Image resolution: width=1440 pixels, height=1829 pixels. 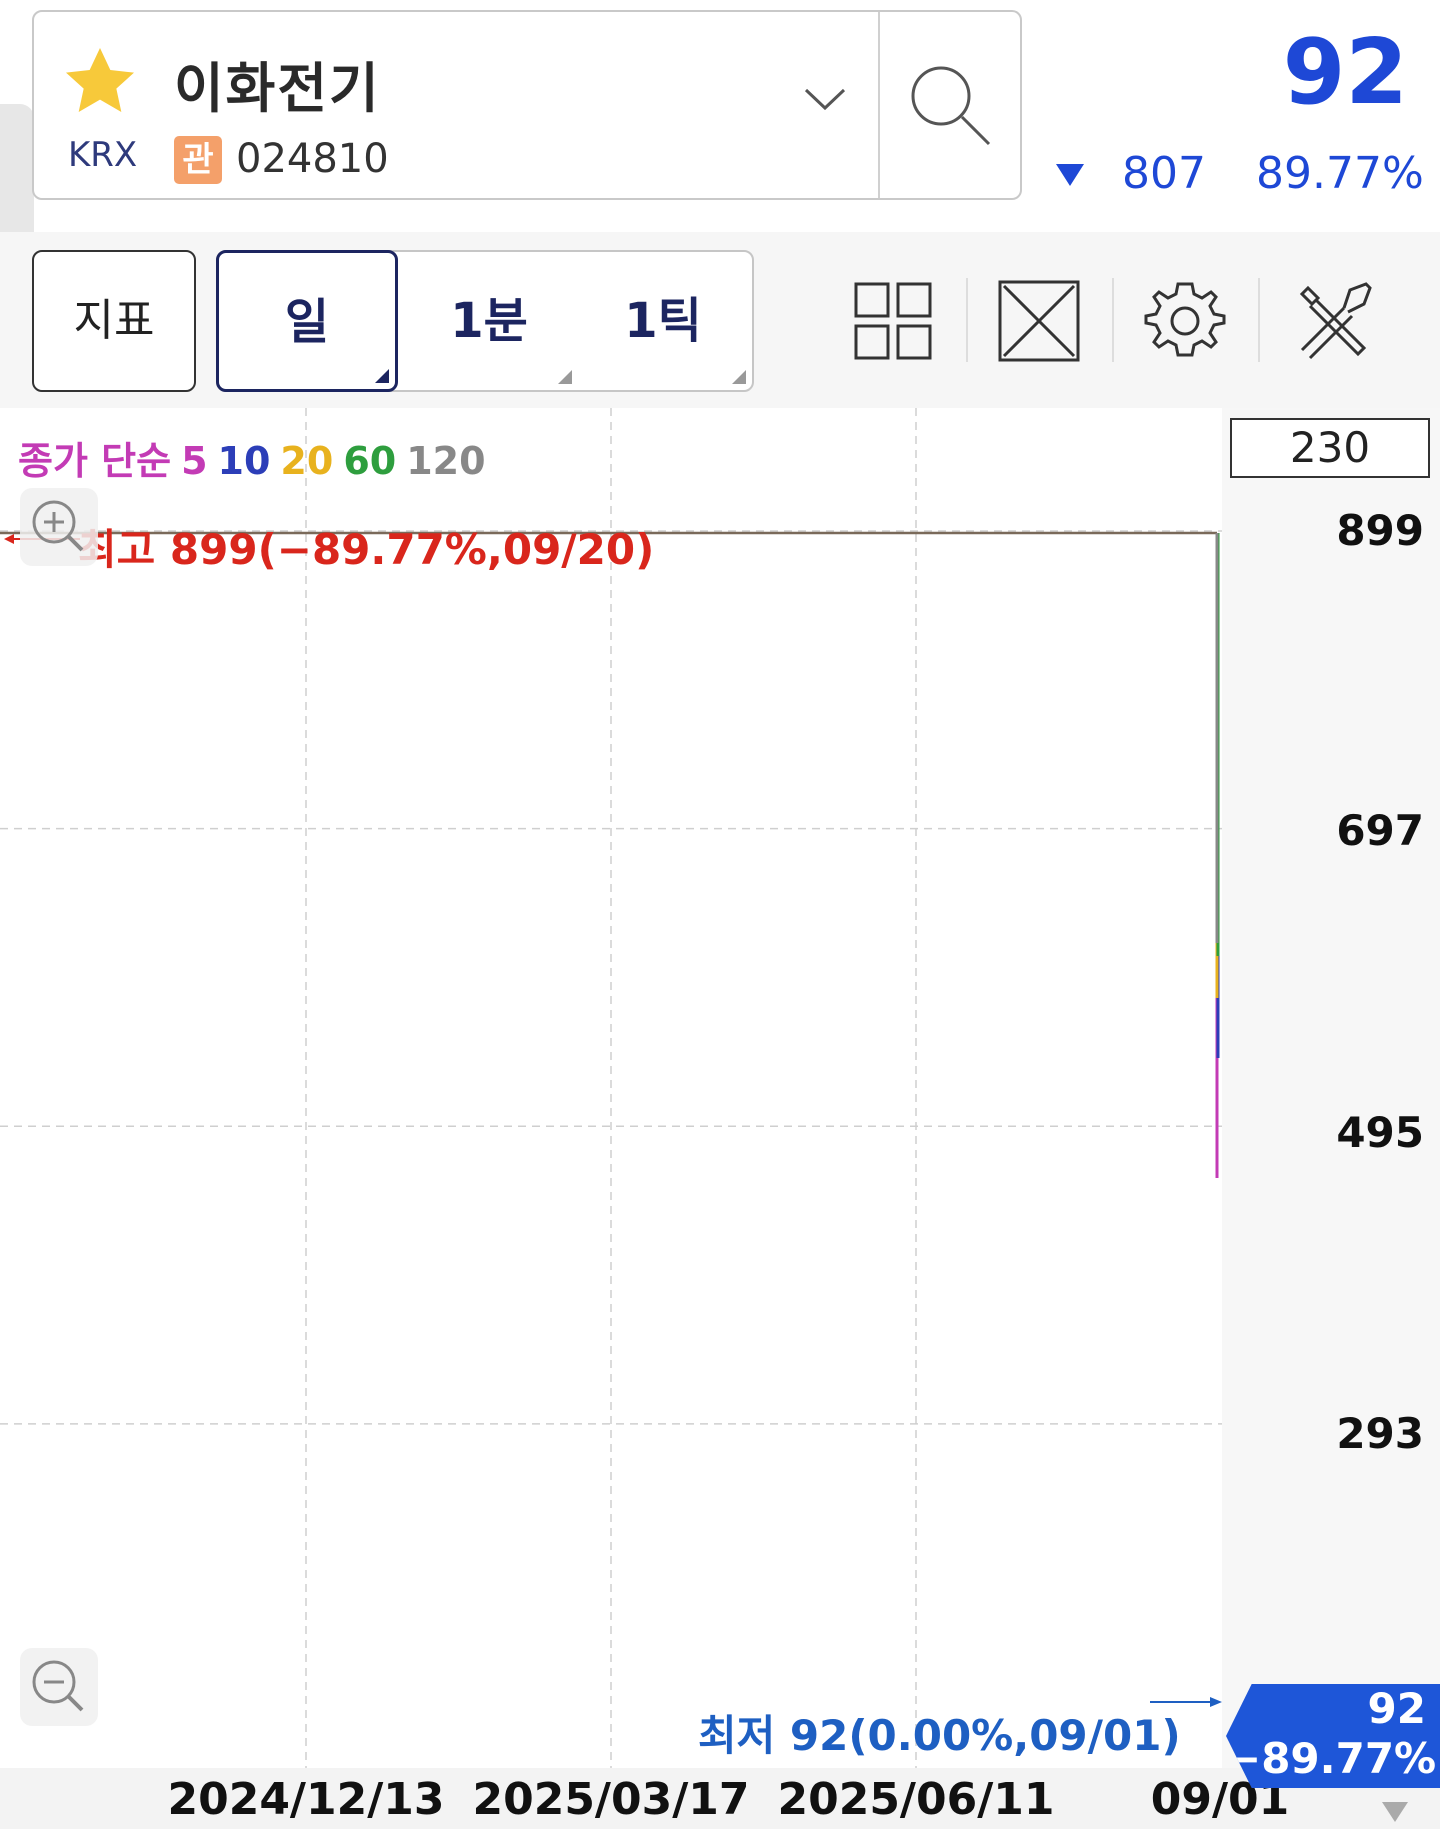 What do you see at coordinates (370, 461) in the screenshot?
I see `legend-ma60: 60` at bounding box center [370, 461].